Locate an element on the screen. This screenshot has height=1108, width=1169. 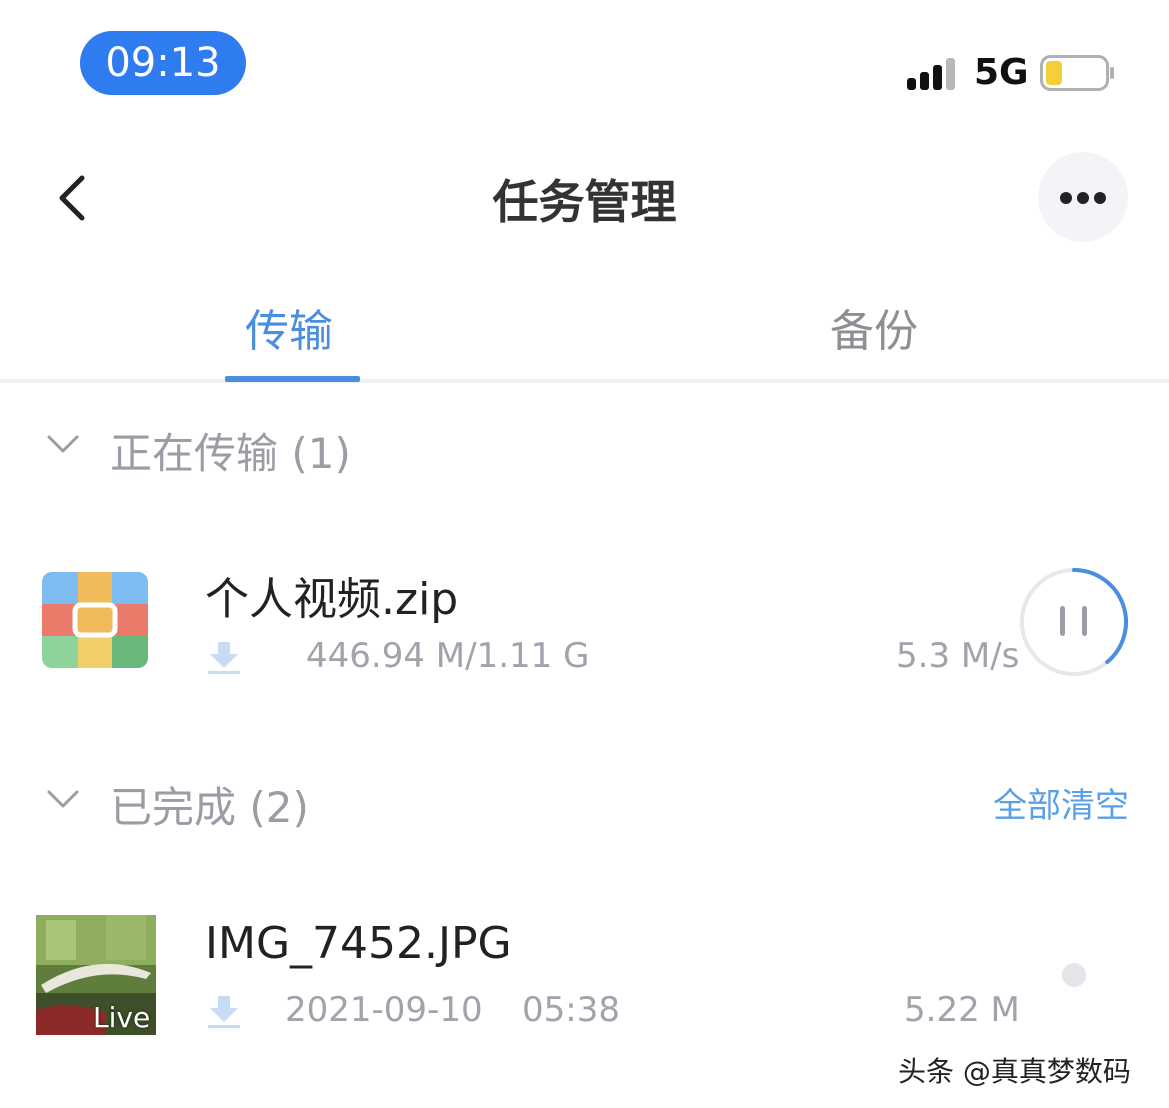
tab-divider is located at coordinates (584, 381).